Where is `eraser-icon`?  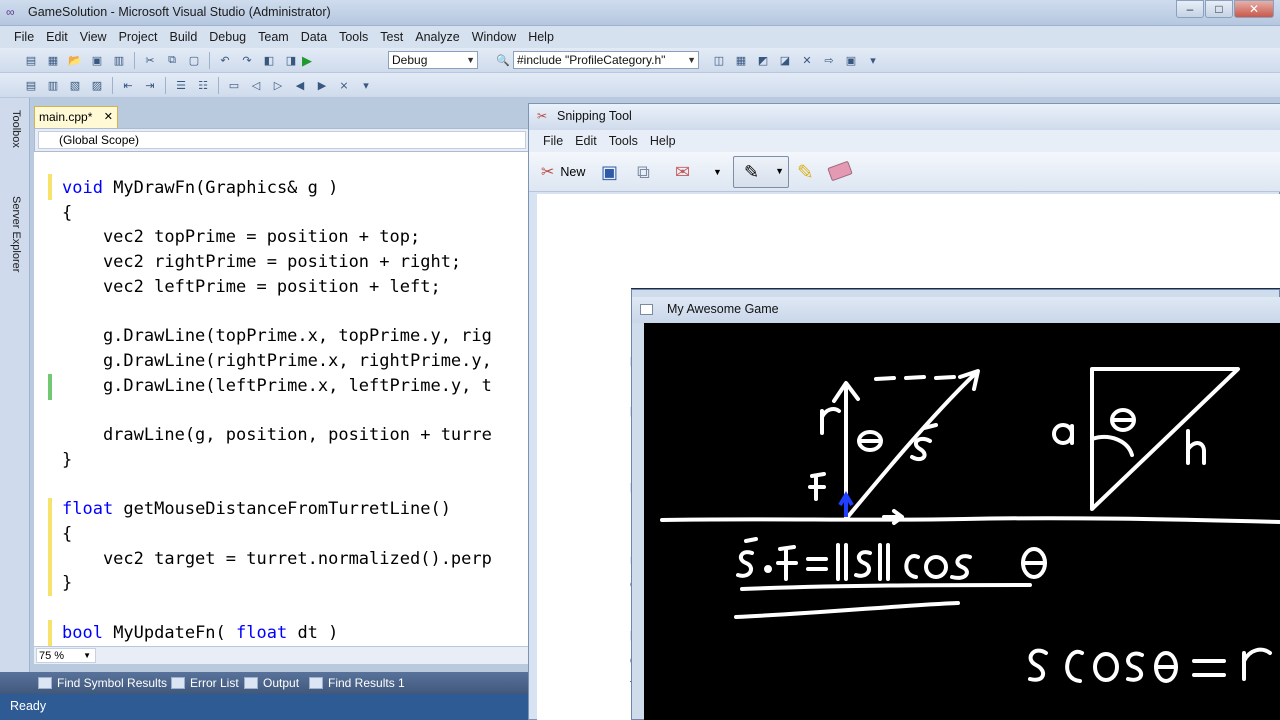 eraser-icon is located at coordinates (840, 171).